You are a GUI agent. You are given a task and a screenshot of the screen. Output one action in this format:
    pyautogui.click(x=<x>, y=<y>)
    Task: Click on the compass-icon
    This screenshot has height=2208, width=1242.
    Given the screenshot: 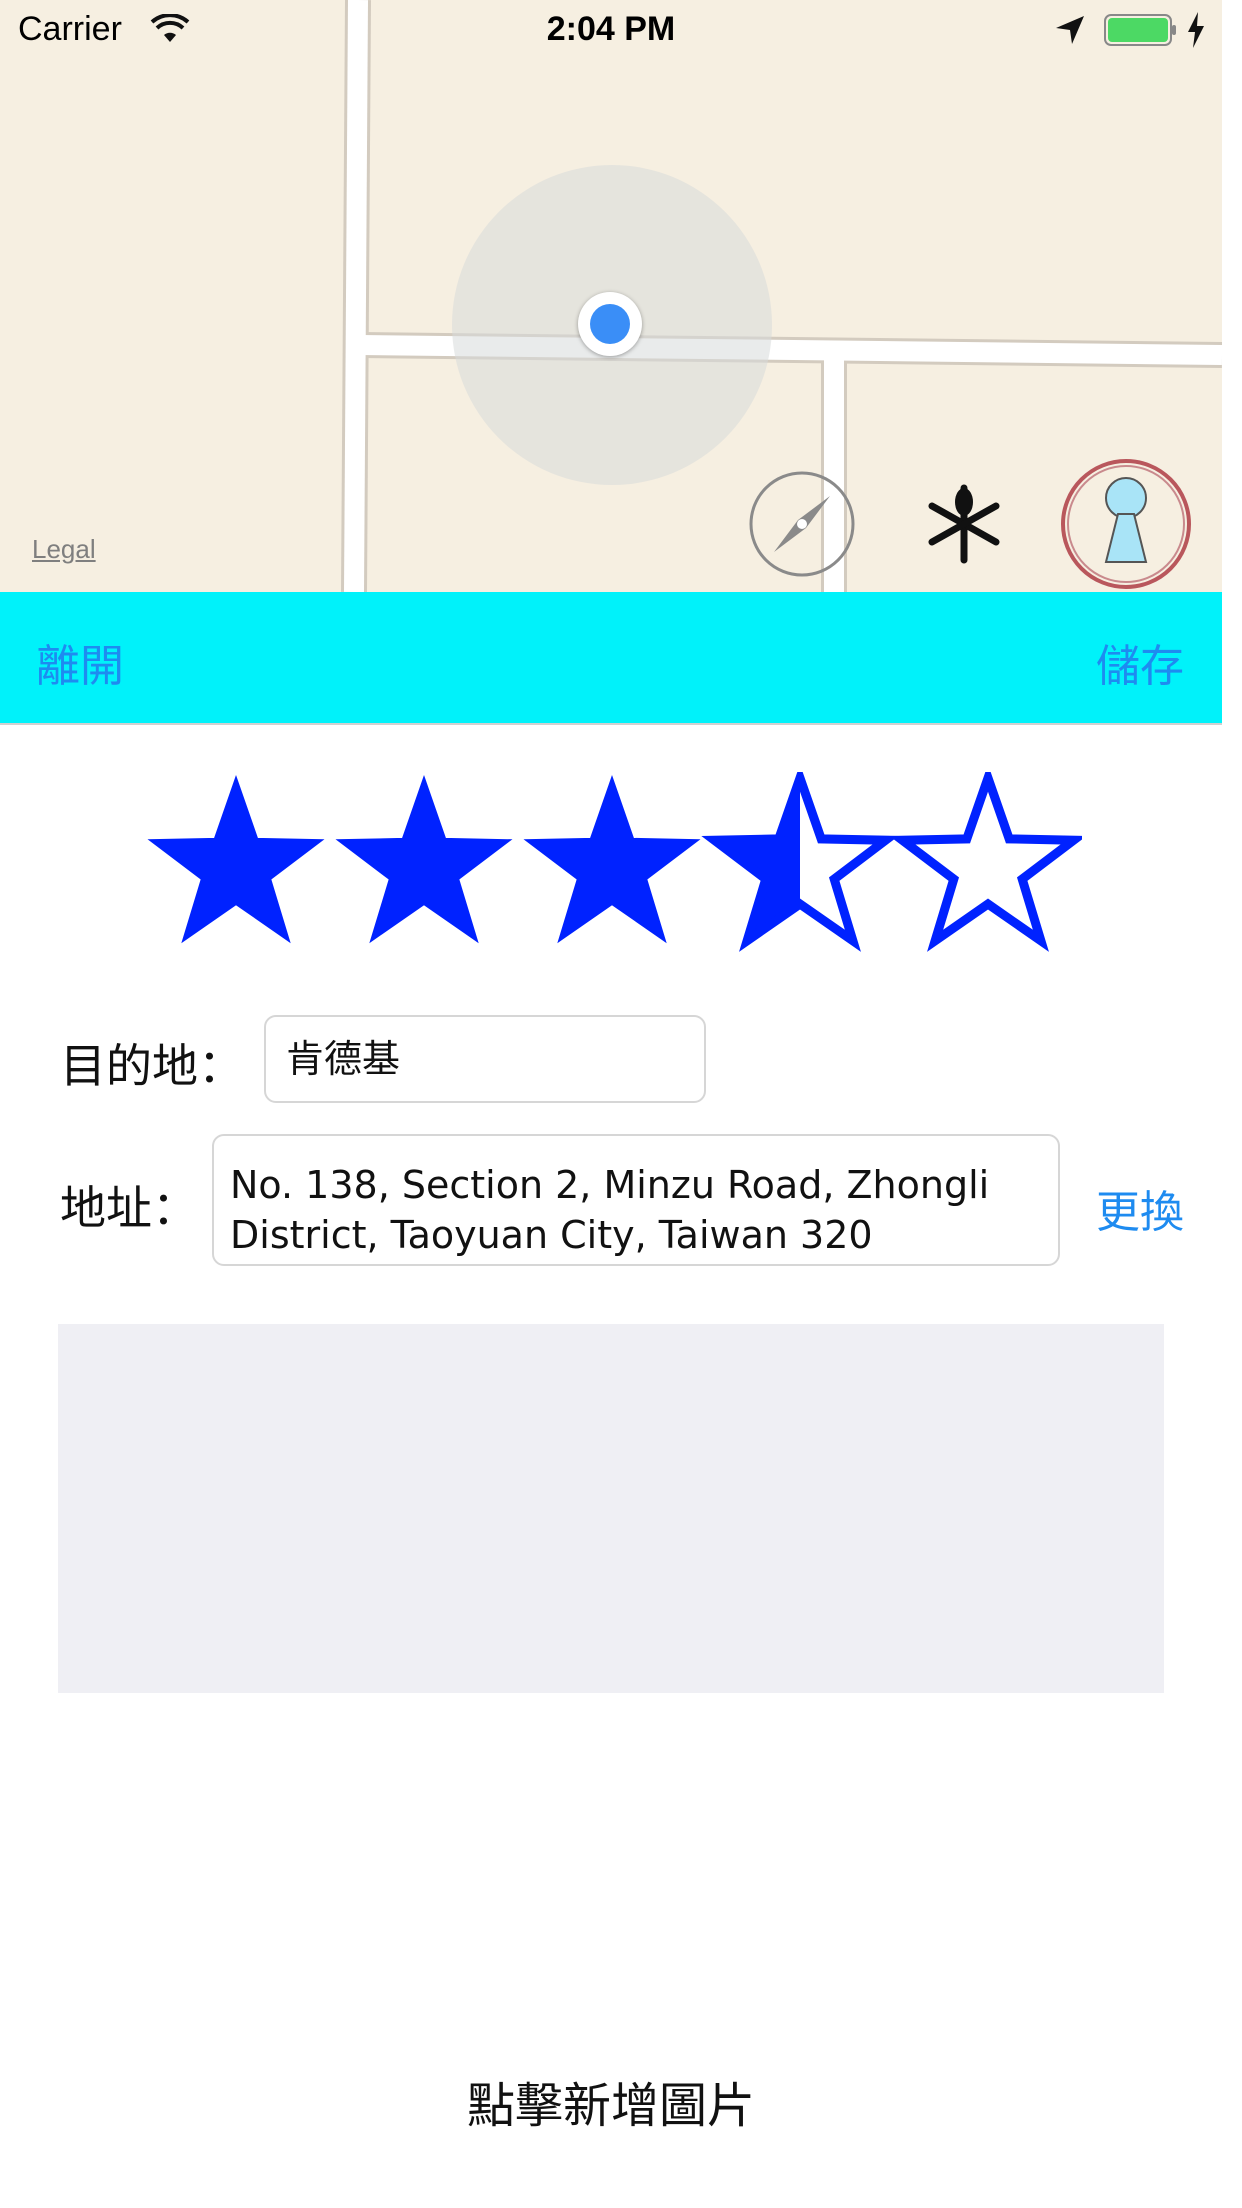 What is the action you would take?
    pyautogui.click(x=802, y=524)
    